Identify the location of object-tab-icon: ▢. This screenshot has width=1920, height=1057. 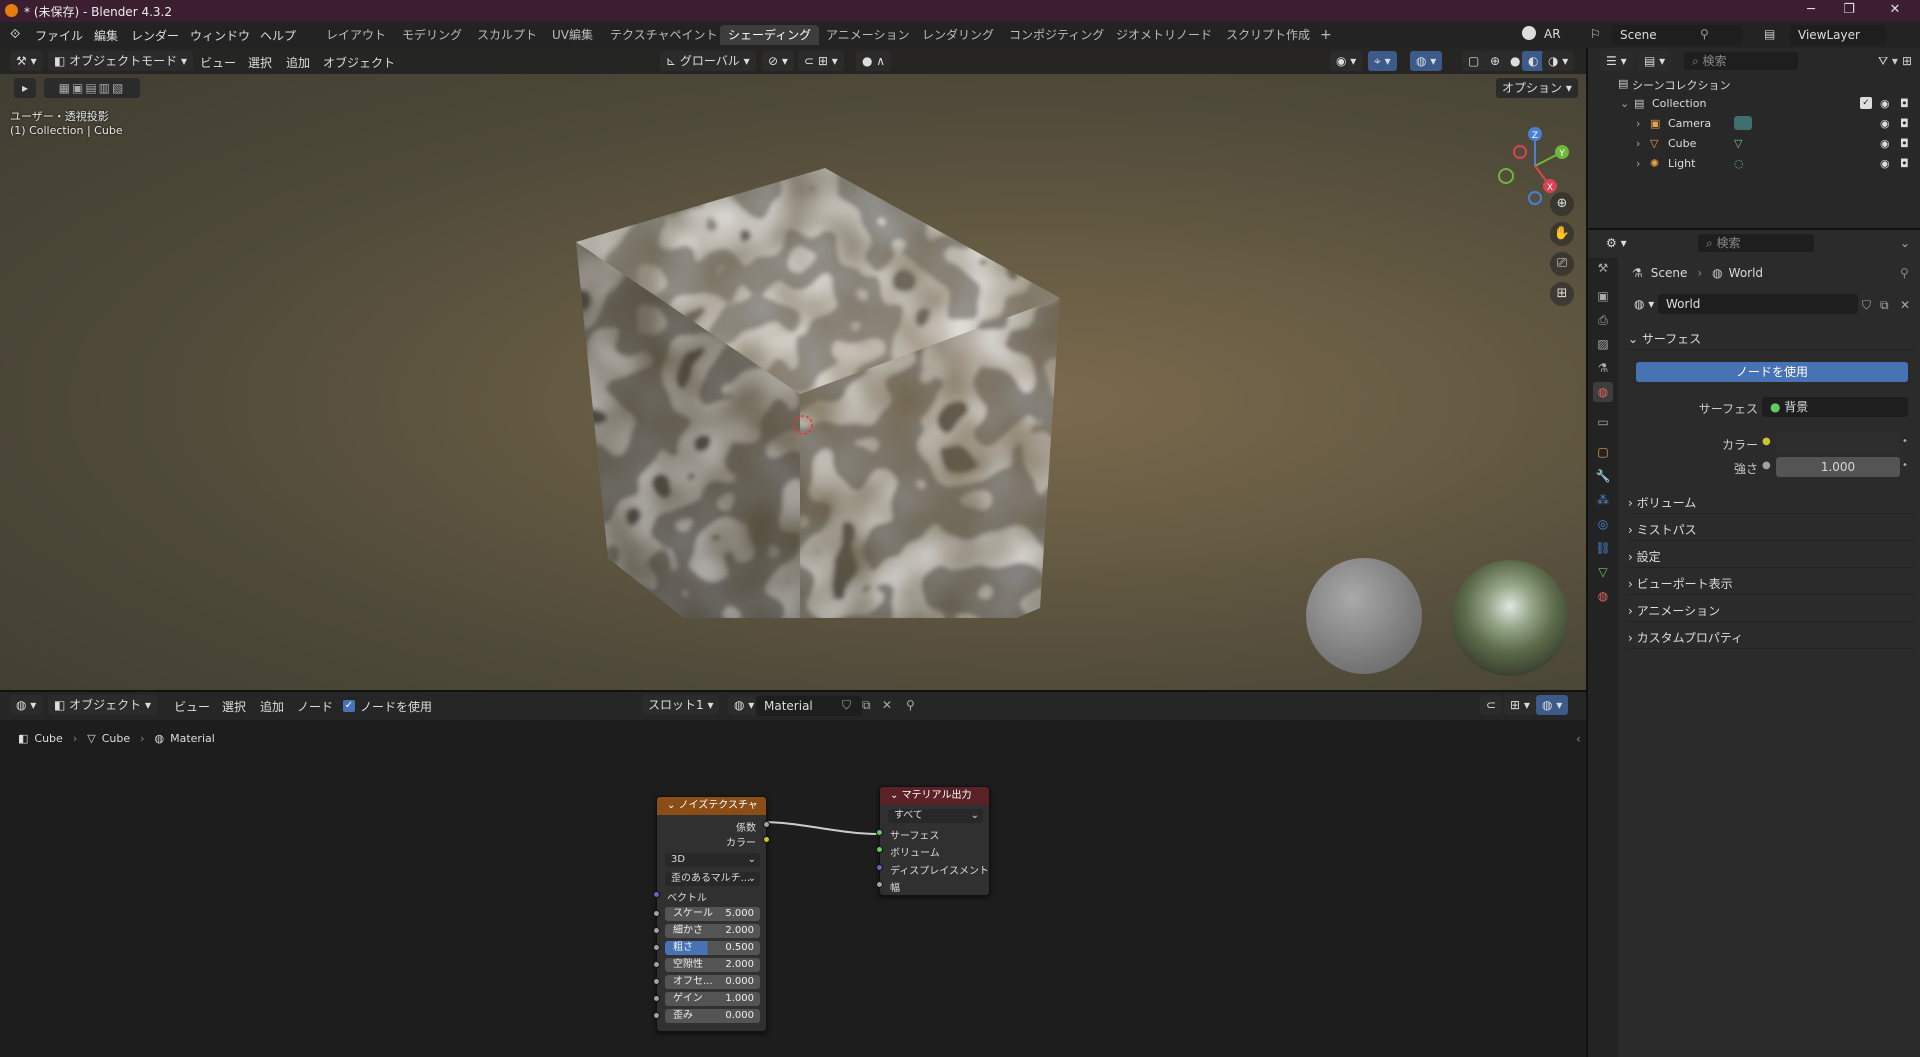
(1603, 452).